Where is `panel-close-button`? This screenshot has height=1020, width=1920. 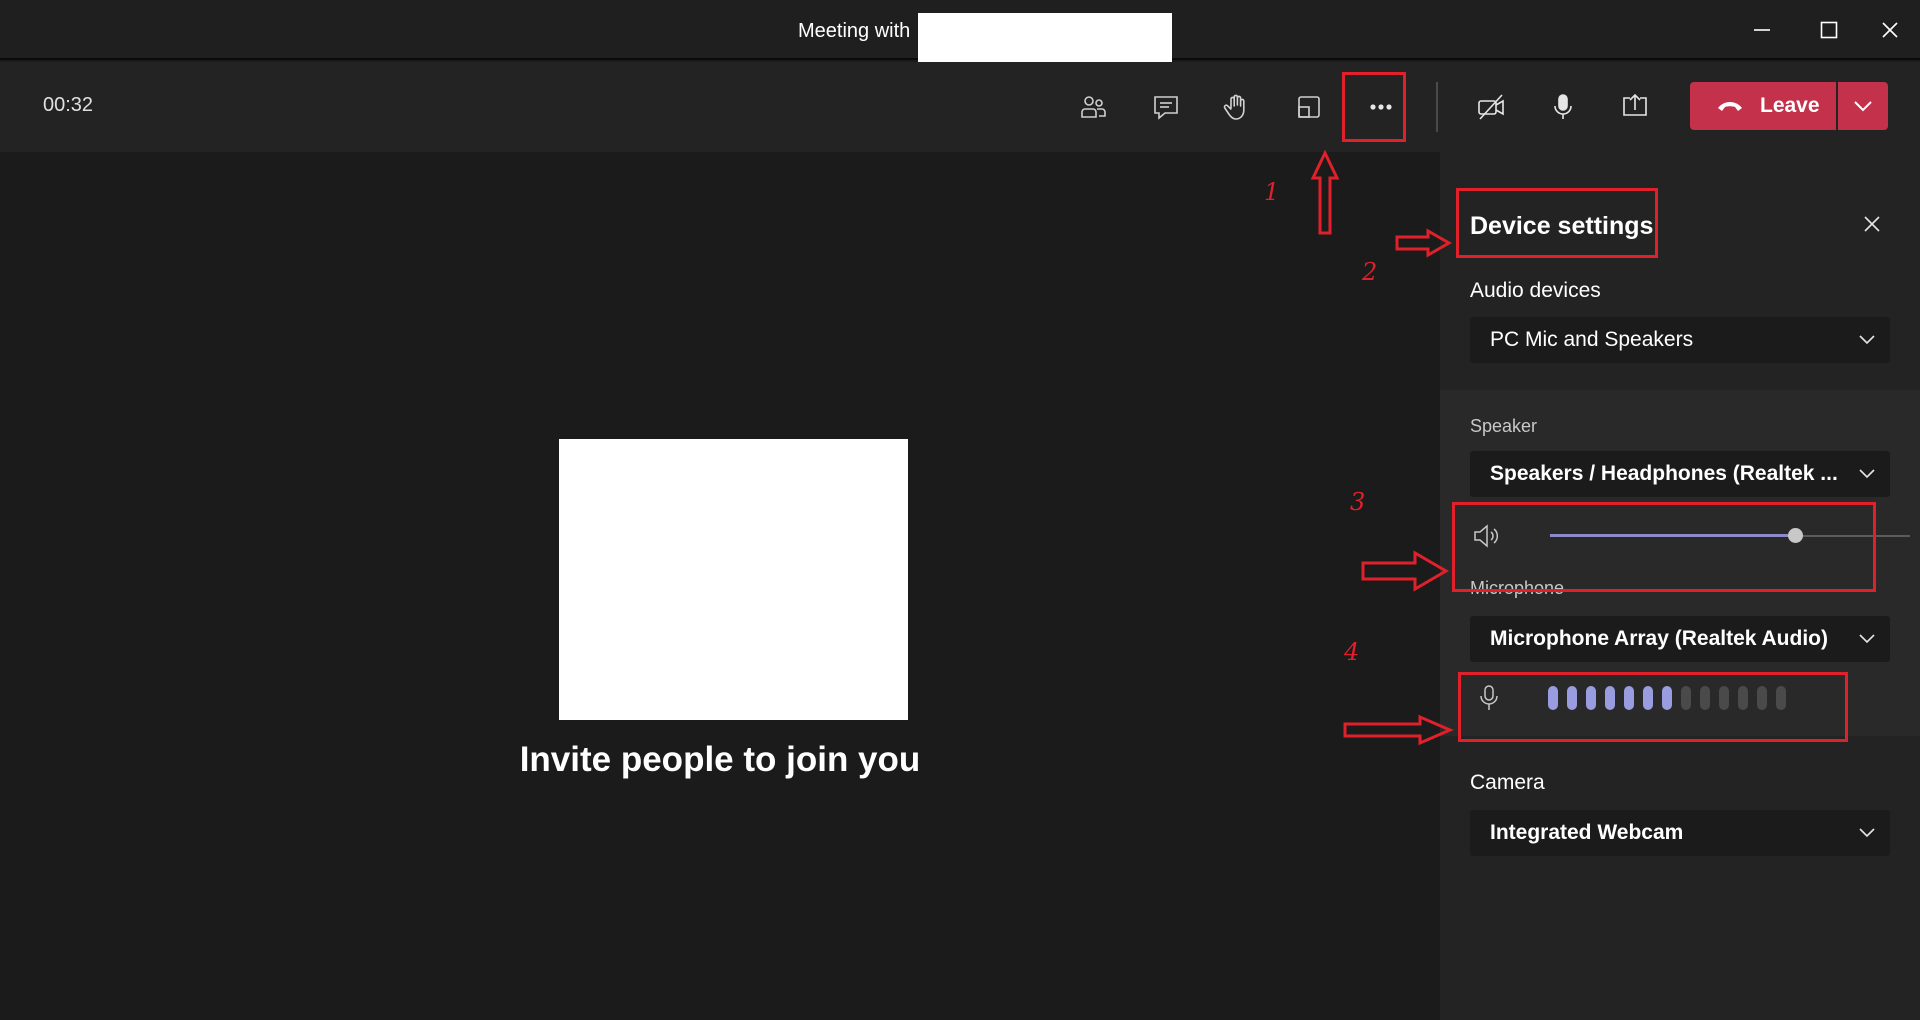
panel-close-button is located at coordinates (1872, 224).